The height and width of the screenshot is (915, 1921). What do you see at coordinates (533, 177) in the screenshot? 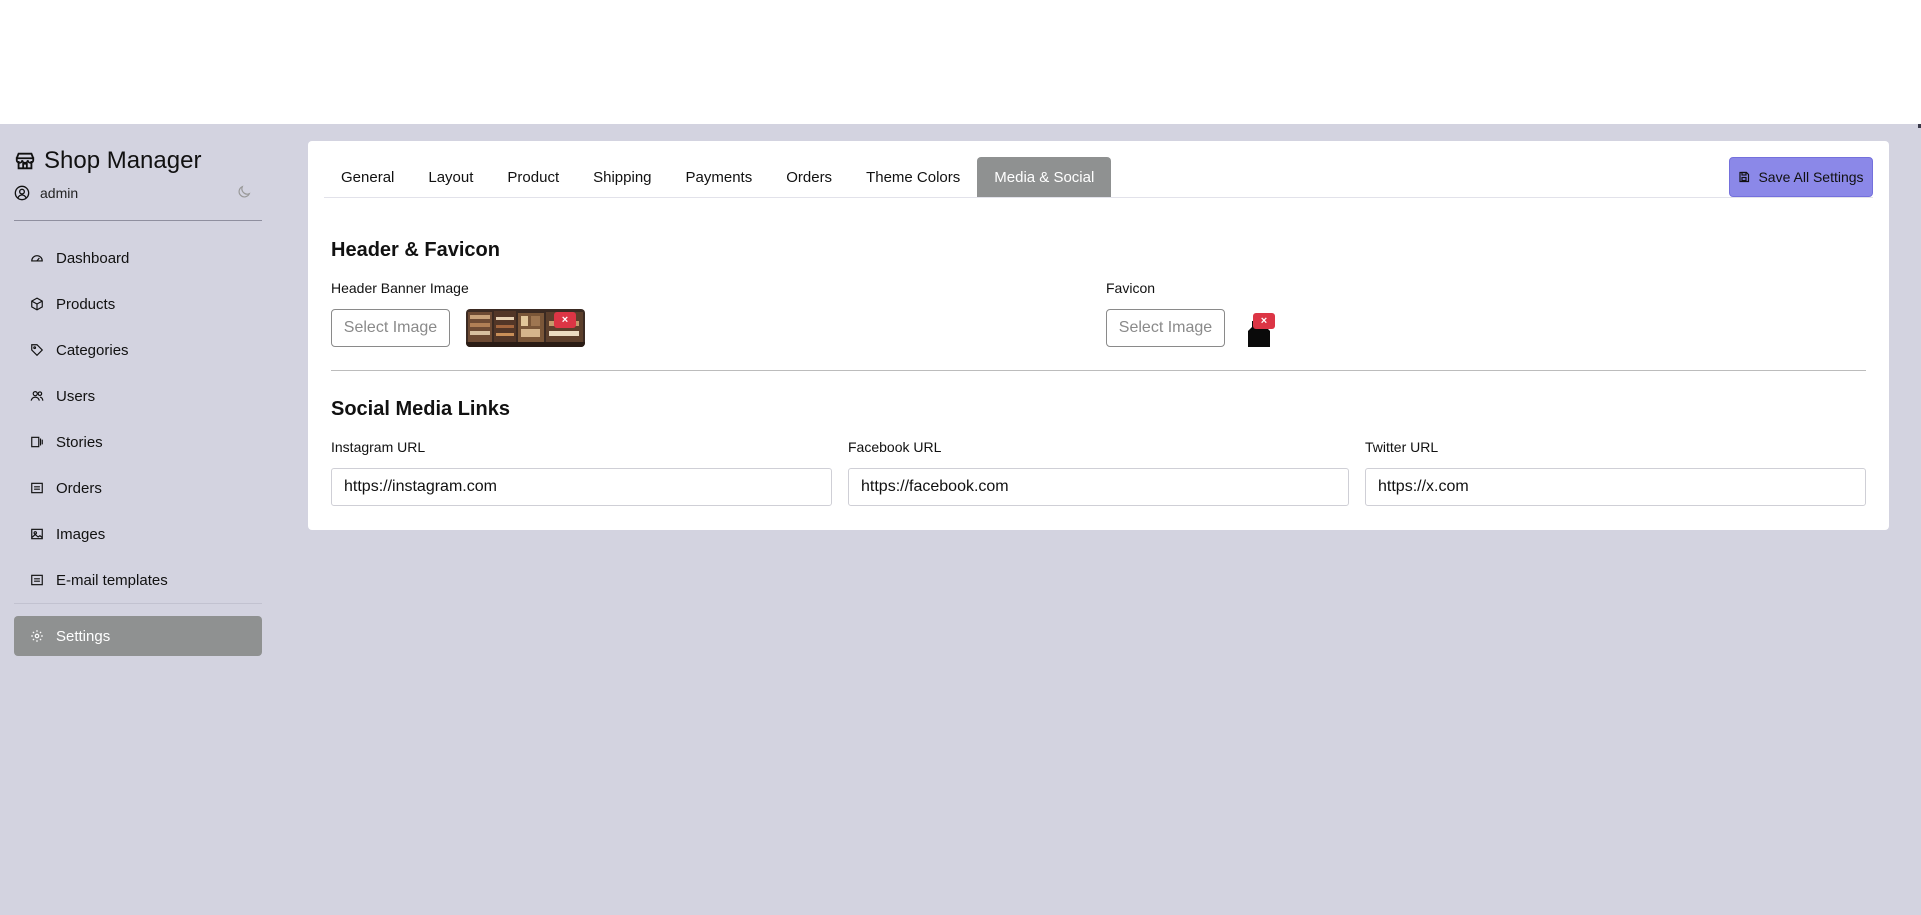
I see `tab-product: Product` at bounding box center [533, 177].